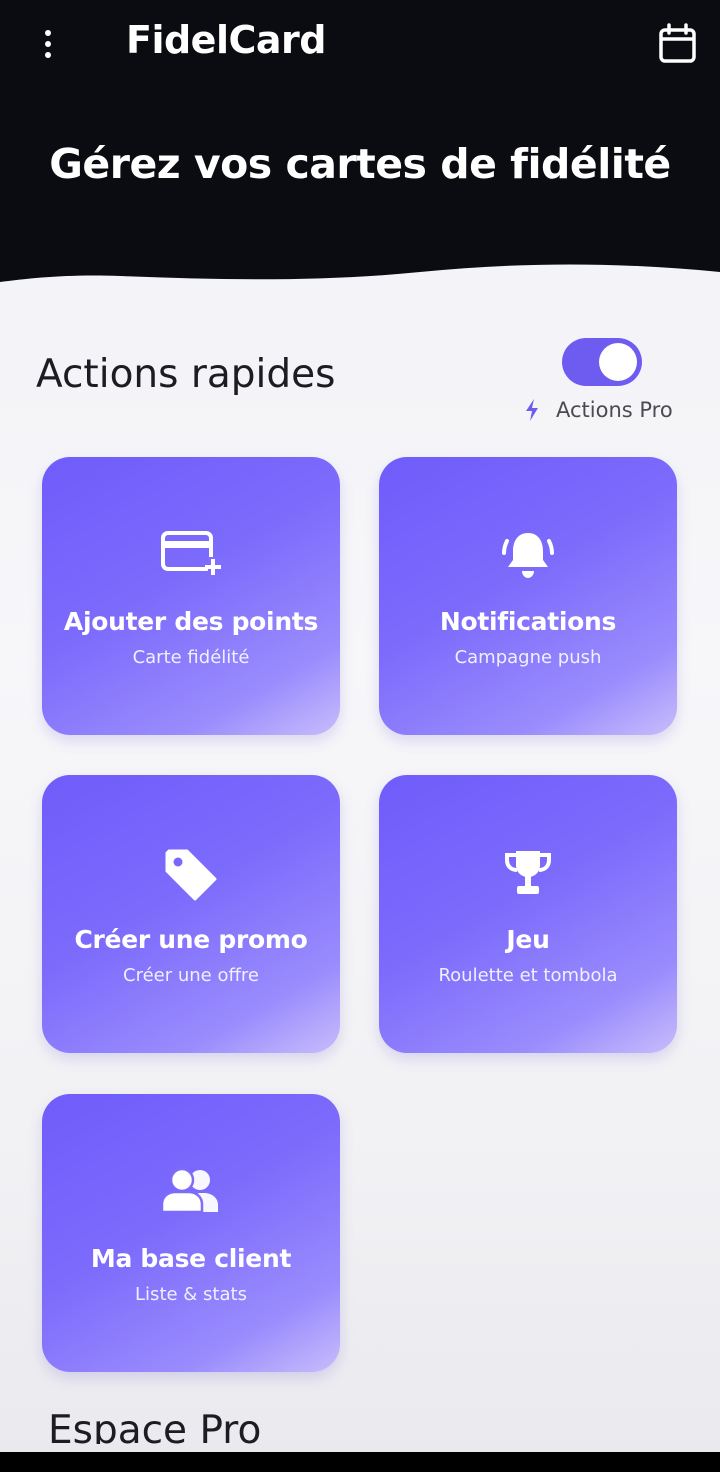 The height and width of the screenshot is (1472, 720). Describe the element at coordinates (528, 939) in the screenshot. I see `tile-title: Jeu` at that location.